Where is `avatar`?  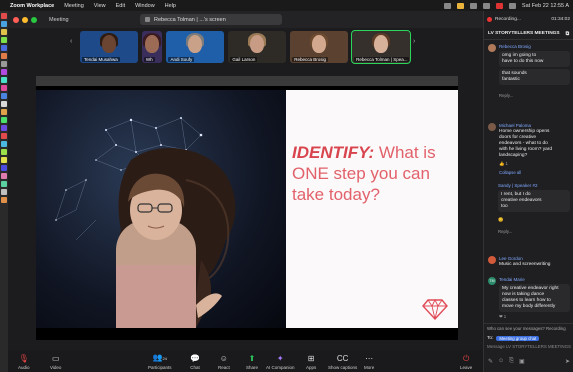
avatar is located at coordinates (492, 260).